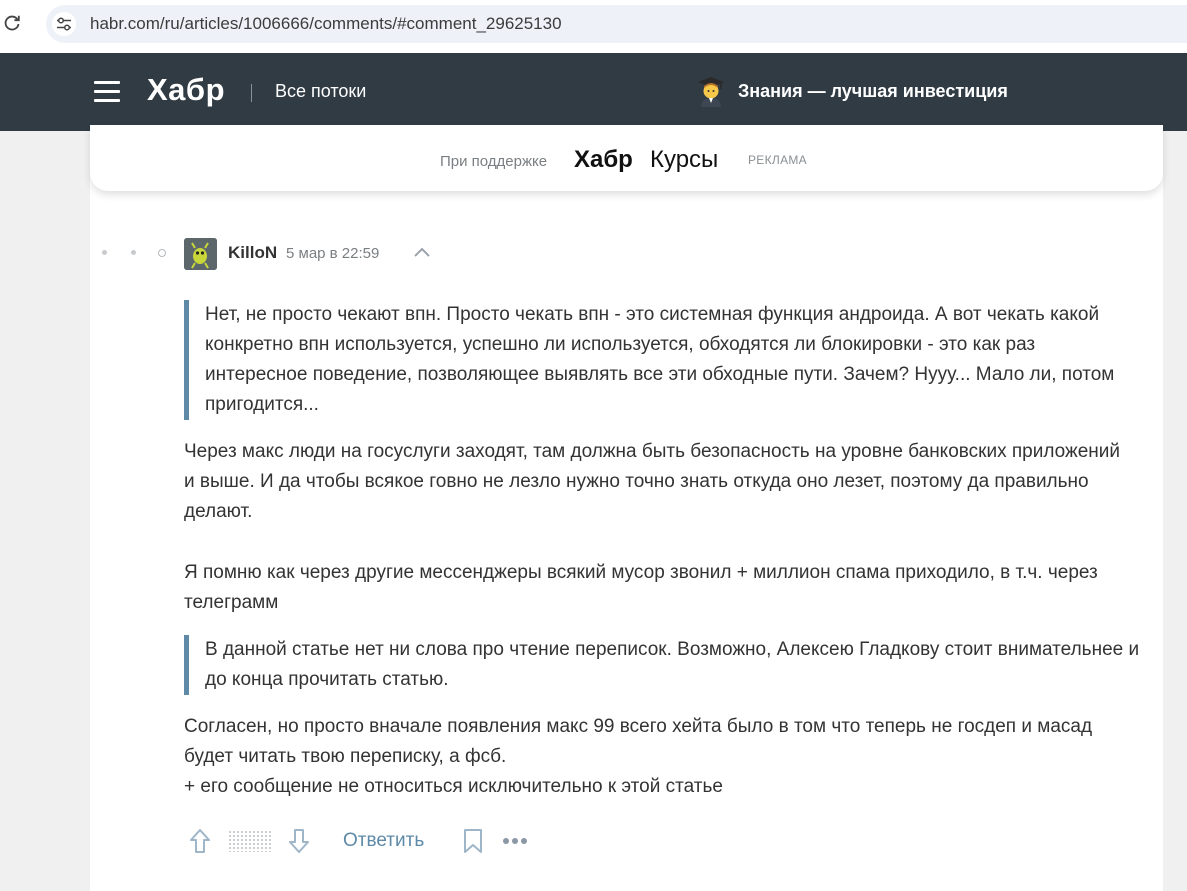 The width and height of the screenshot is (1187, 891). I want to click on promo-banner-text: Знания — лучшая инвестиция, so click(873, 91).